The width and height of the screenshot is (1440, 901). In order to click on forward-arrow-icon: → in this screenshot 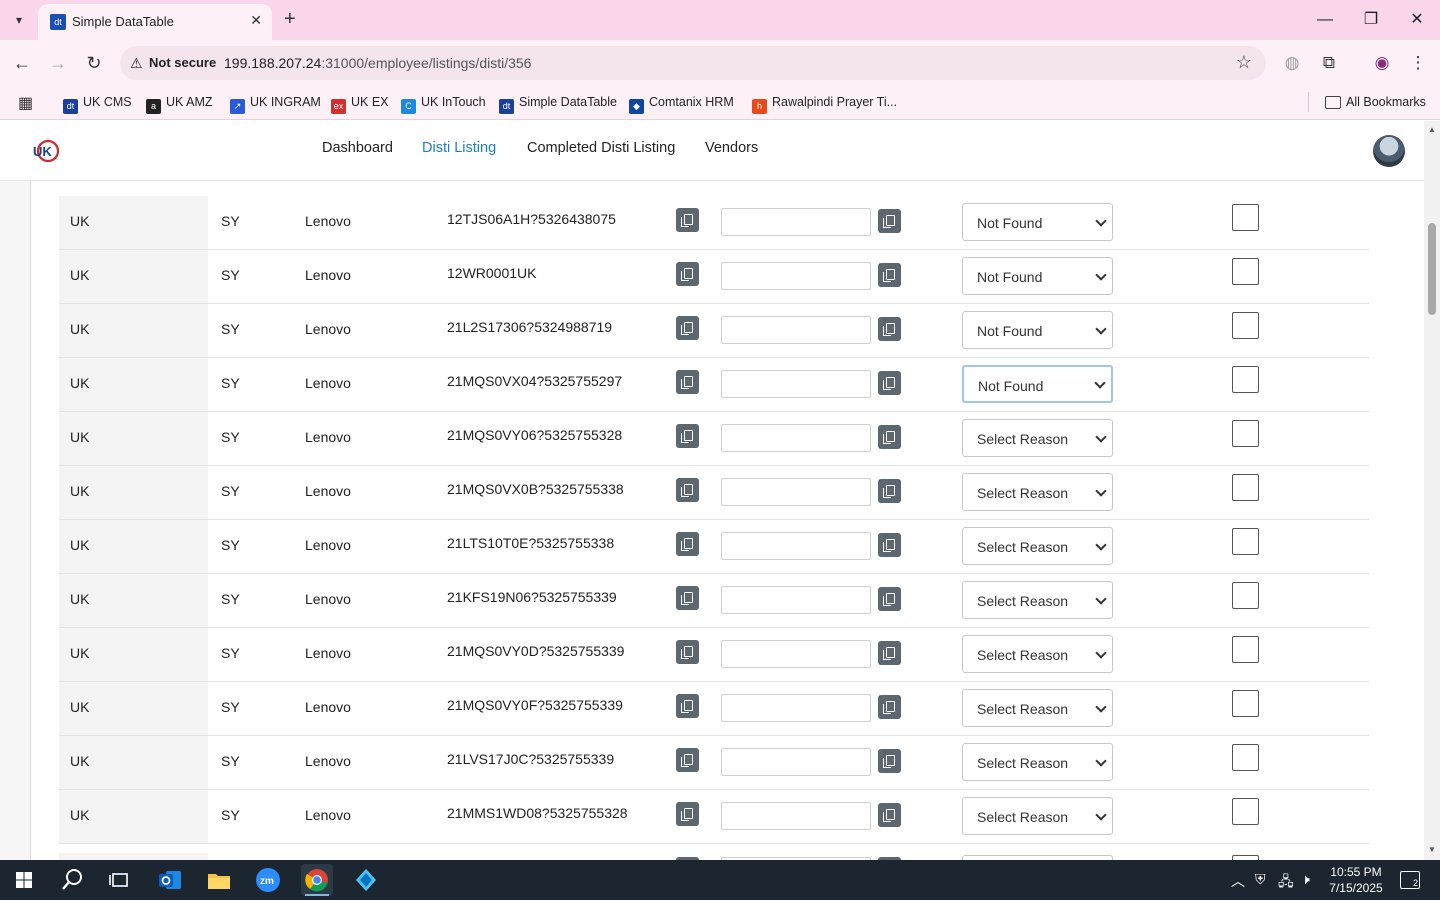, I will do `click(58, 63)`.